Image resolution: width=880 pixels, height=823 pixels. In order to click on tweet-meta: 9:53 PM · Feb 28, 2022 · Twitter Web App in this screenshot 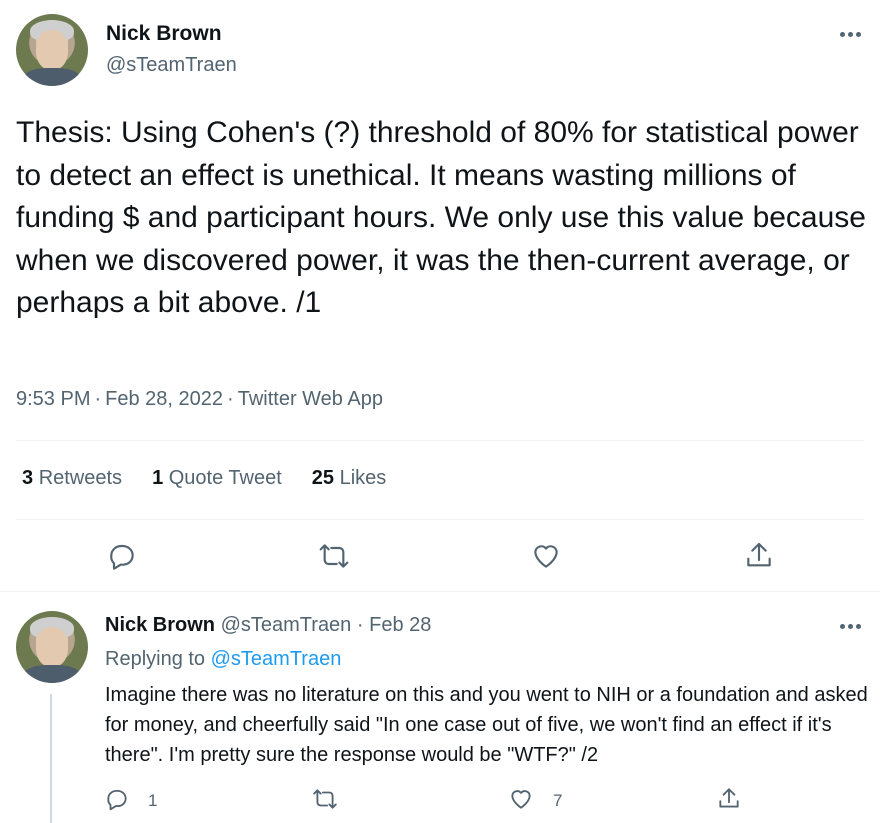, I will do `click(199, 399)`.